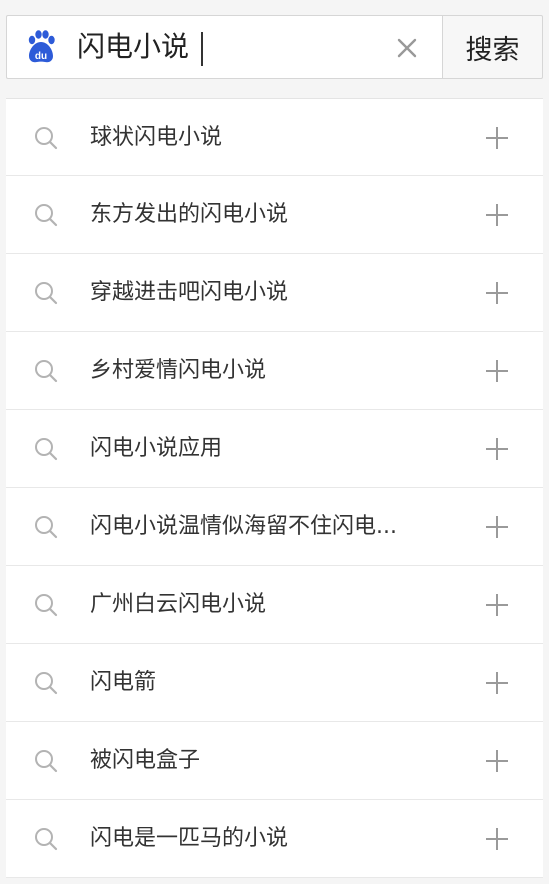  I want to click on suggestion-text: 闪电是一匹马的小说, so click(189, 838).